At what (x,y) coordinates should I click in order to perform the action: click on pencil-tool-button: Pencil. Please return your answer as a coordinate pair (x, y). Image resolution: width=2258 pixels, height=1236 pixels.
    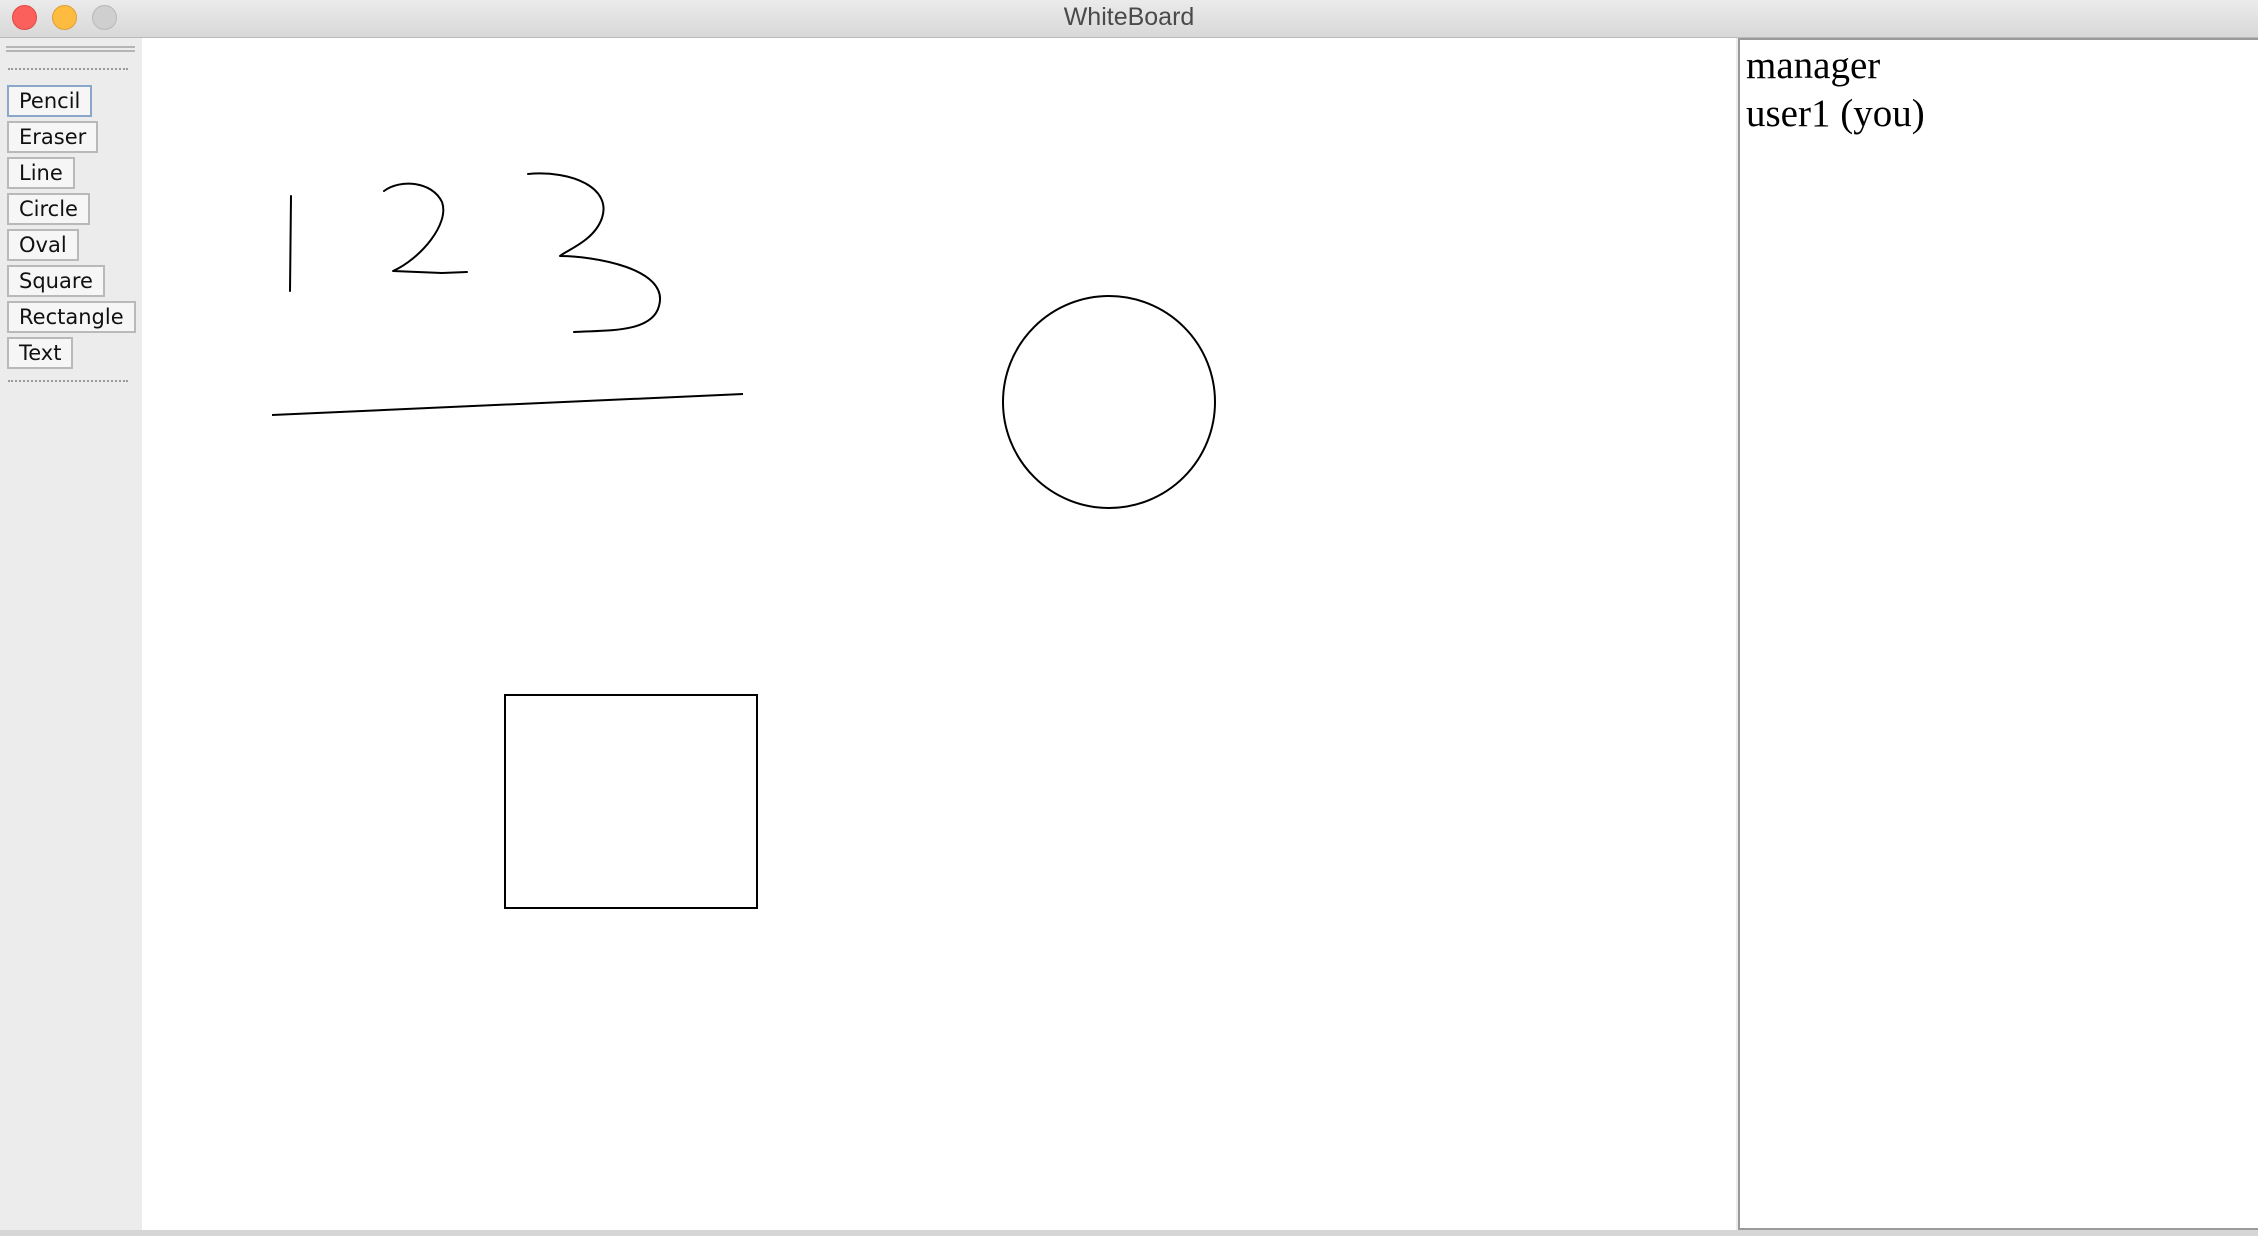
    Looking at the image, I should click on (50, 101).